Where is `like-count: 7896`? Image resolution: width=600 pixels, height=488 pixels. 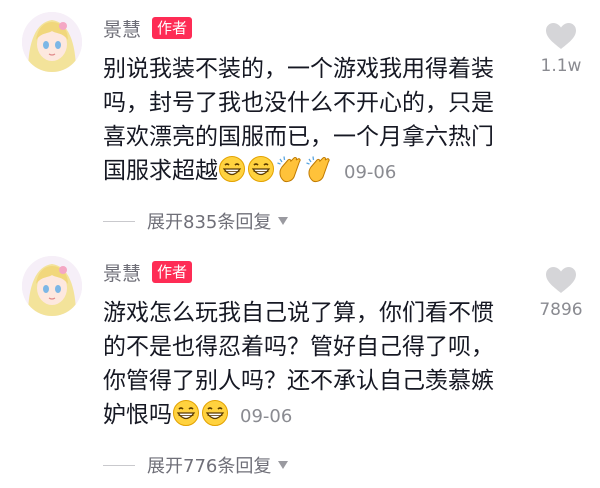 like-count: 7896 is located at coordinates (561, 310).